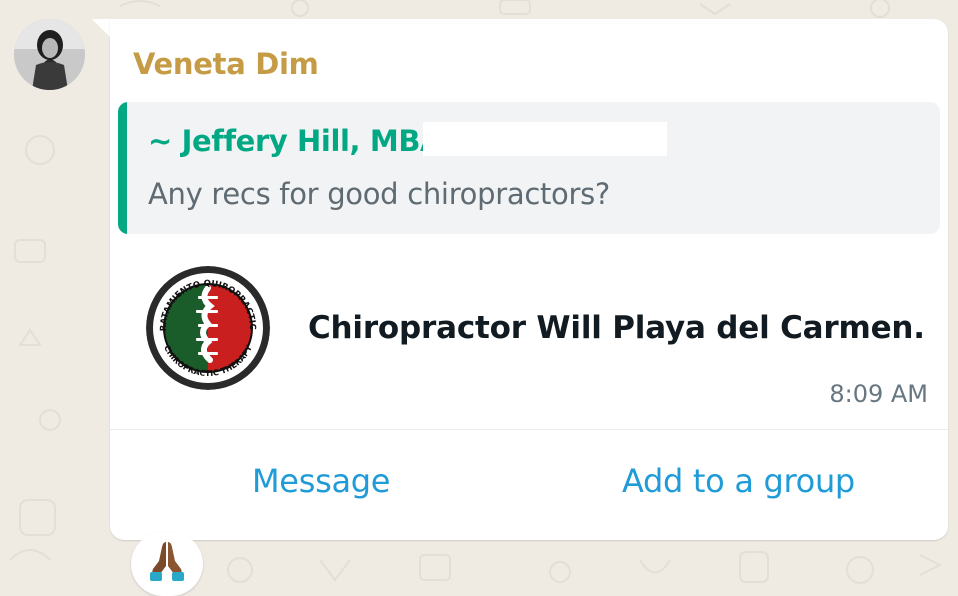  Describe the element at coordinates (102, 29) in the screenshot. I see `bubble-tail` at that location.